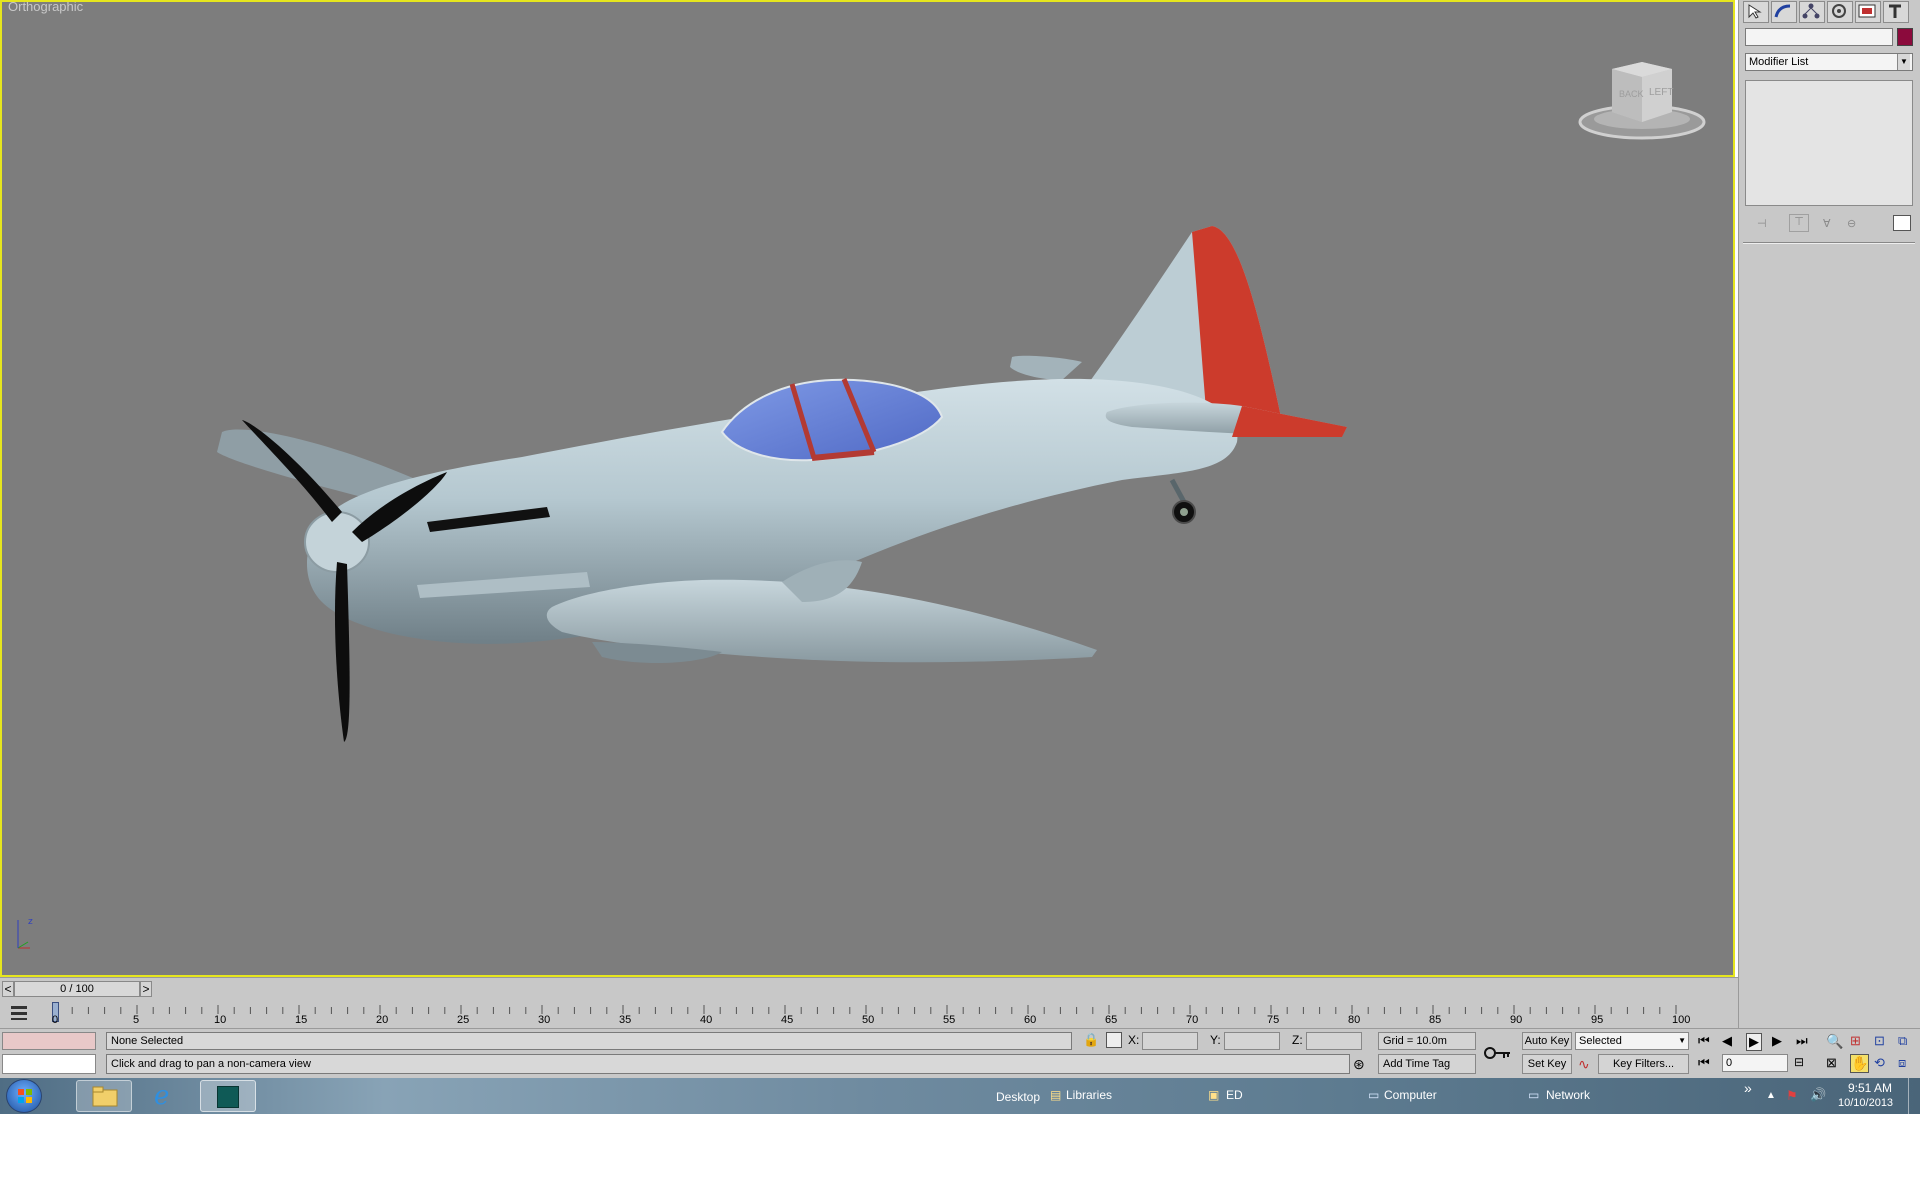  Describe the element at coordinates (49, 1041) in the screenshot. I see `maxscript-listener-mini` at that location.